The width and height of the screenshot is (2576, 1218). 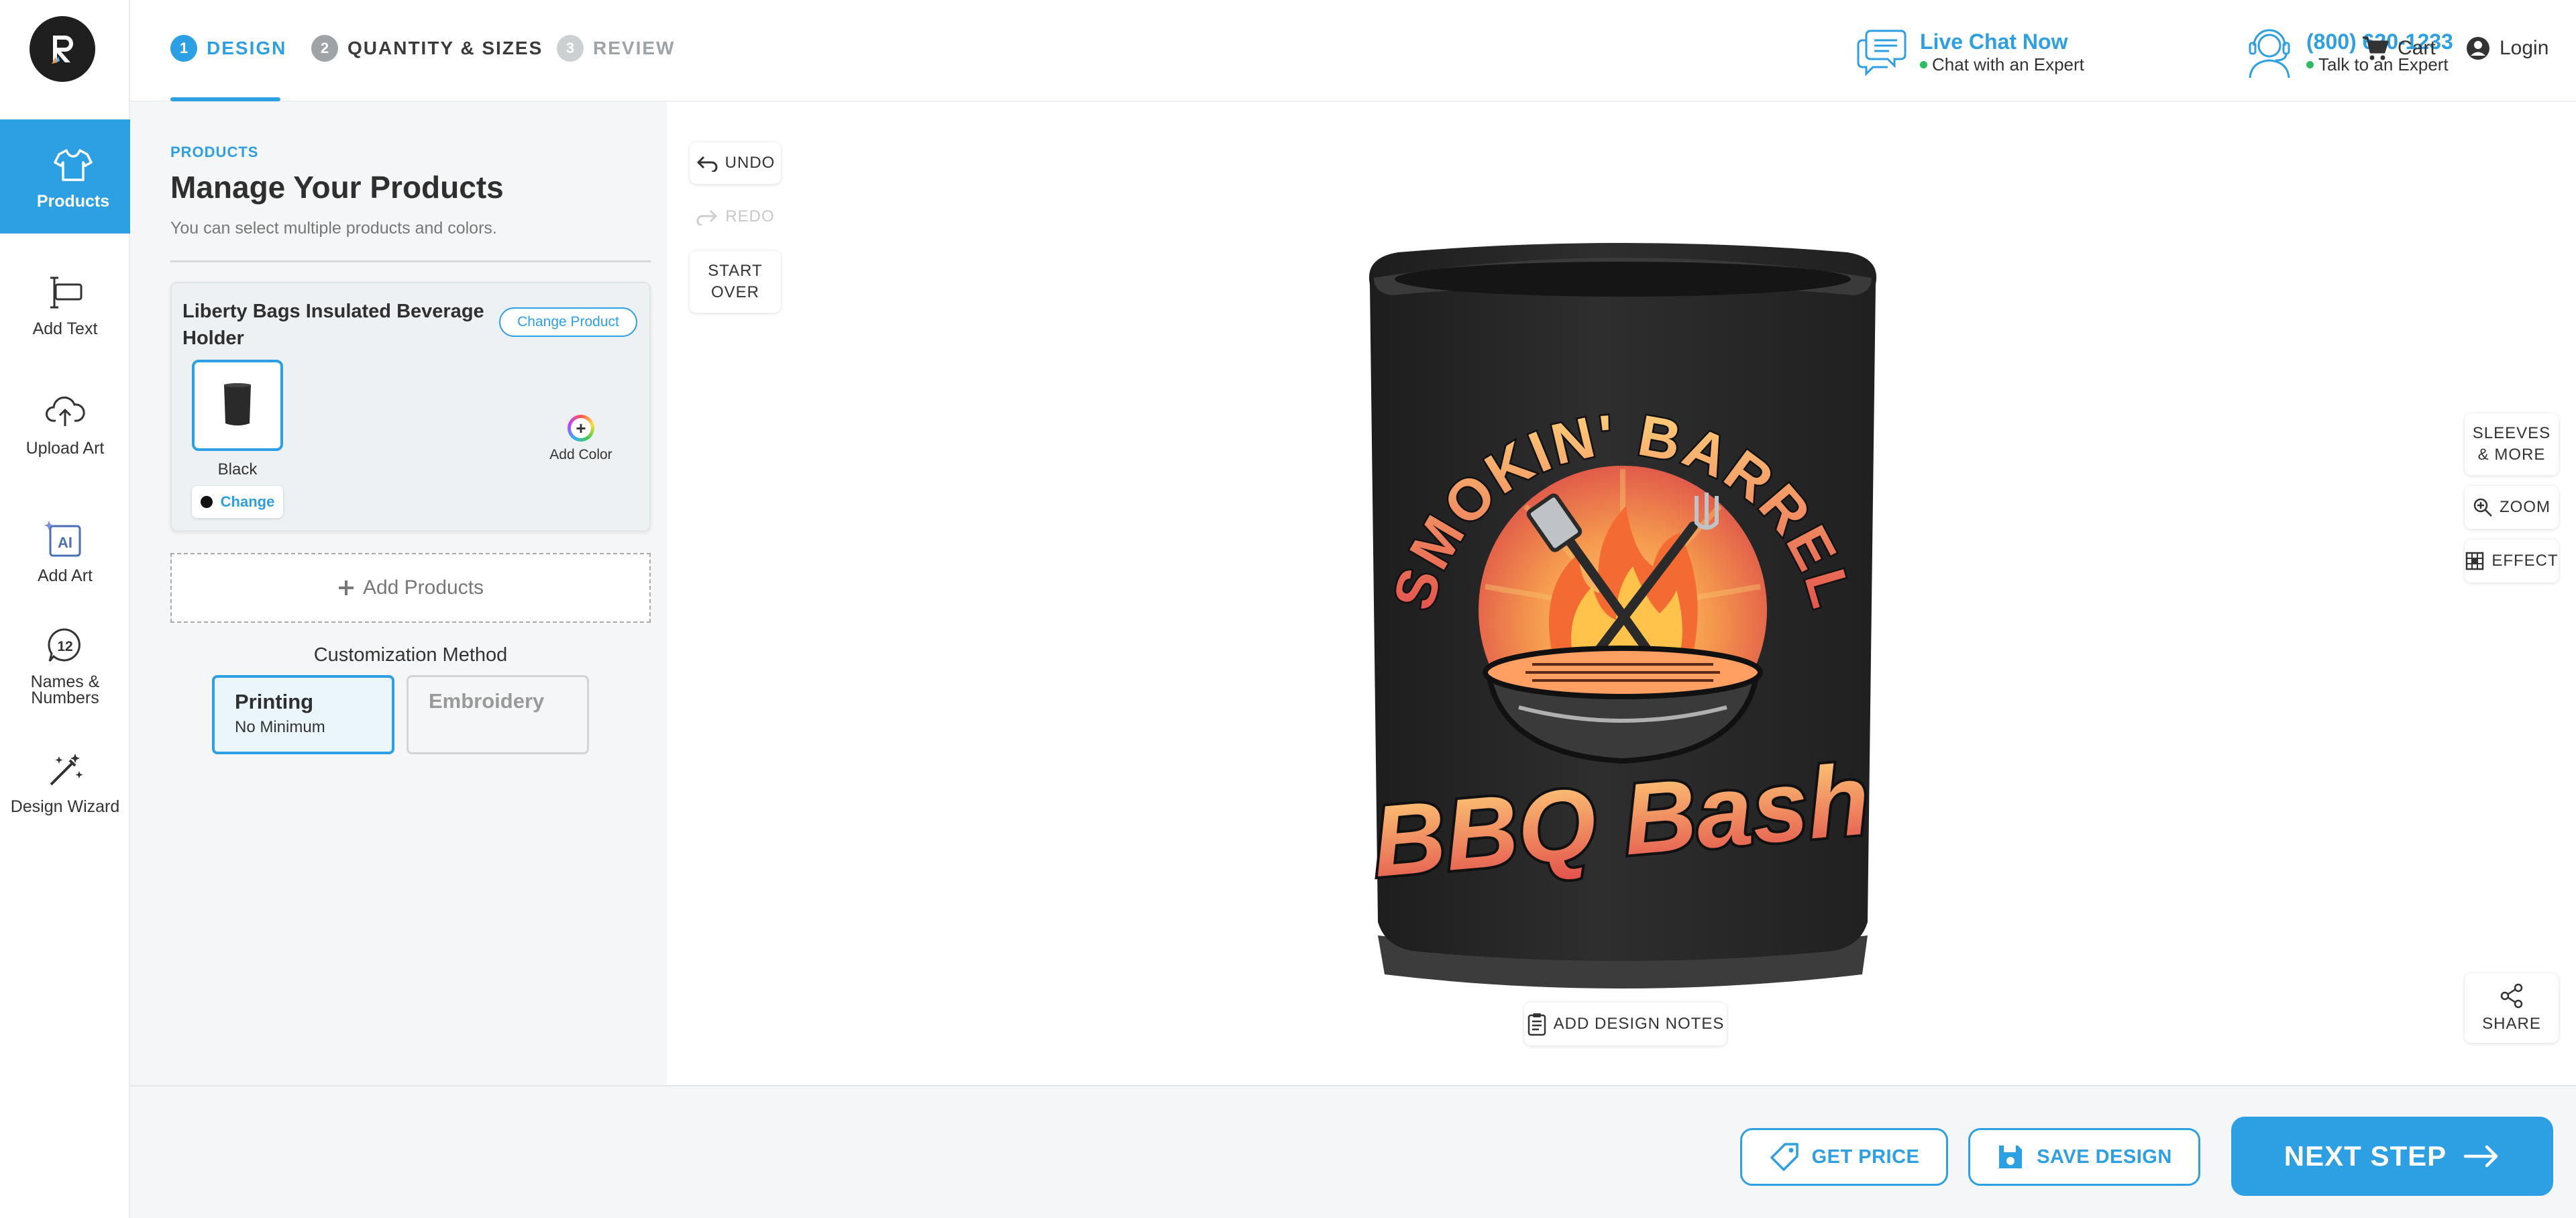 I want to click on plus-icon, so click(x=346, y=587).